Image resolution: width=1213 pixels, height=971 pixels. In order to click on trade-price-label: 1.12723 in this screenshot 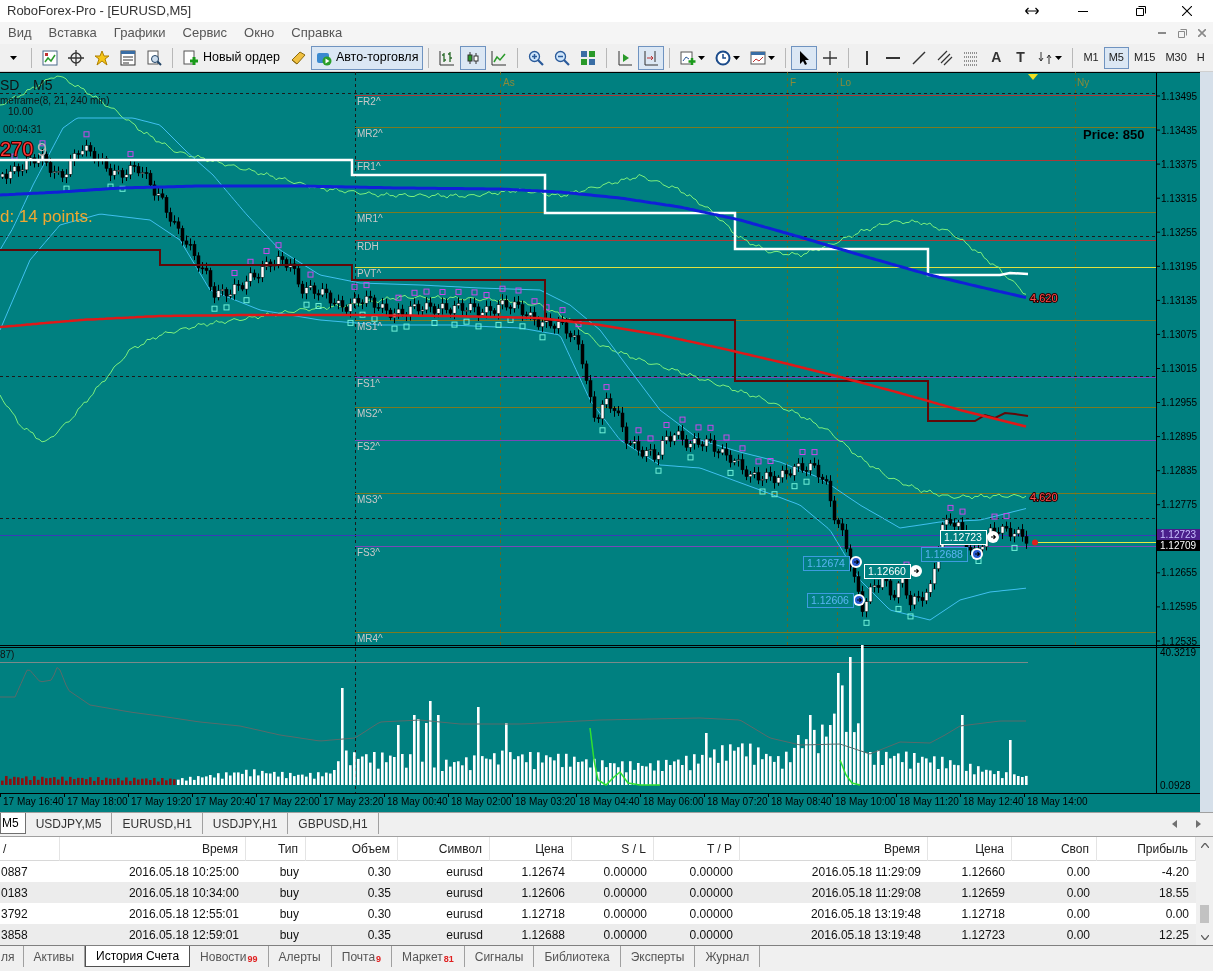, I will do `click(963, 537)`.